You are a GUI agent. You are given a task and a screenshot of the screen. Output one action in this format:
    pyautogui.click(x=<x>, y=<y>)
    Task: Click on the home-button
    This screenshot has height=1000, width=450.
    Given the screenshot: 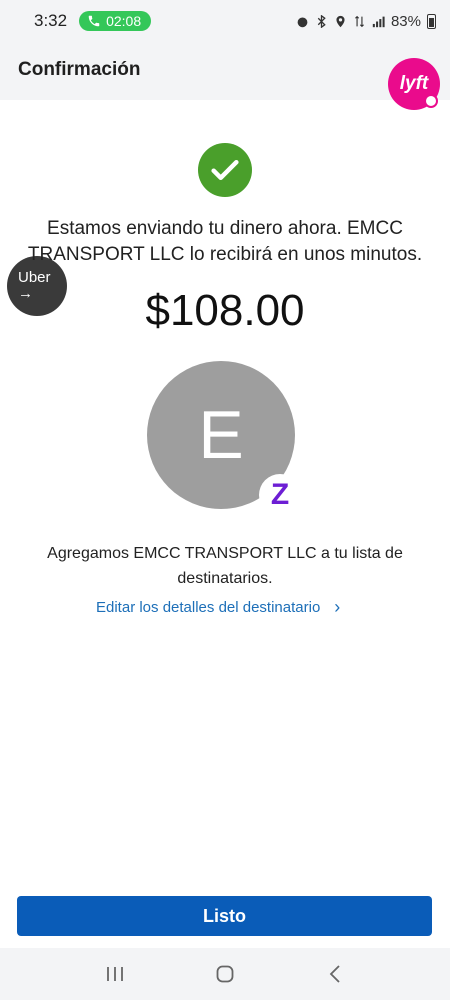 What is the action you would take?
    pyautogui.click(x=225, y=974)
    